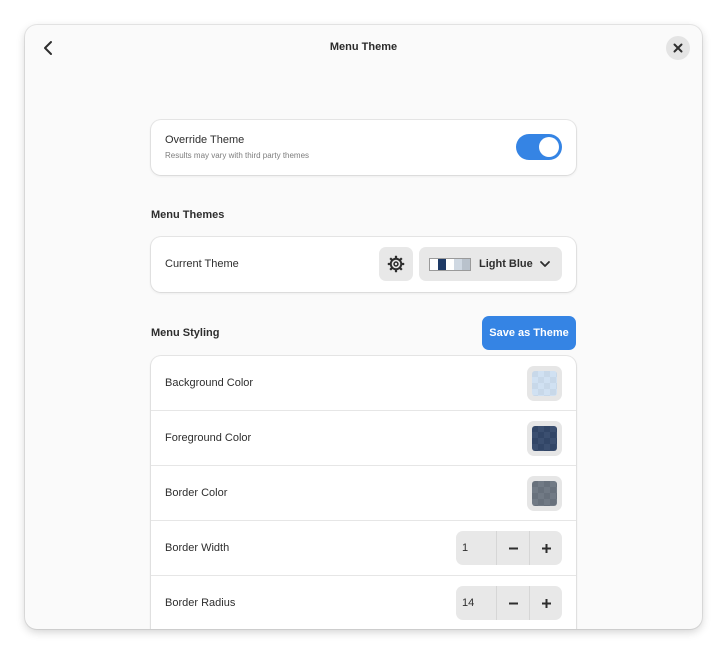 This screenshot has height=654, width=727. I want to click on background-color-row: Background Color, so click(363, 383).